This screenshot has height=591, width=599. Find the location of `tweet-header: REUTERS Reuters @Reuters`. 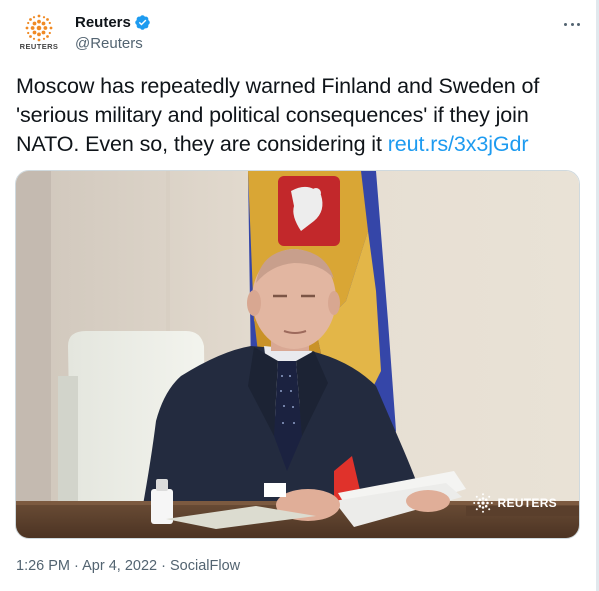

tweet-header: REUTERS Reuters @Reuters is located at coordinates (300, 34).